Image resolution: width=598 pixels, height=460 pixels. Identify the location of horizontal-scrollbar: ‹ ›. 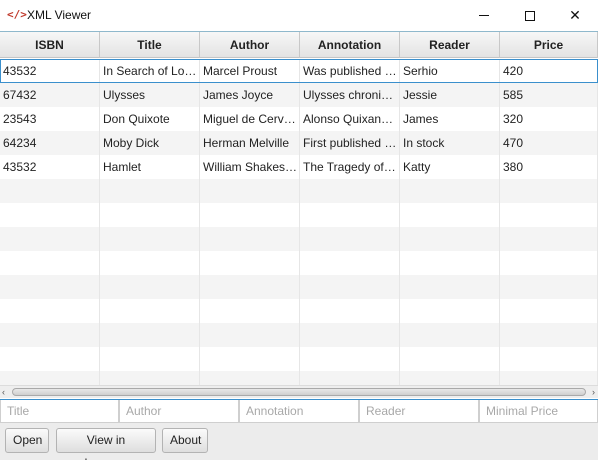
(299, 391).